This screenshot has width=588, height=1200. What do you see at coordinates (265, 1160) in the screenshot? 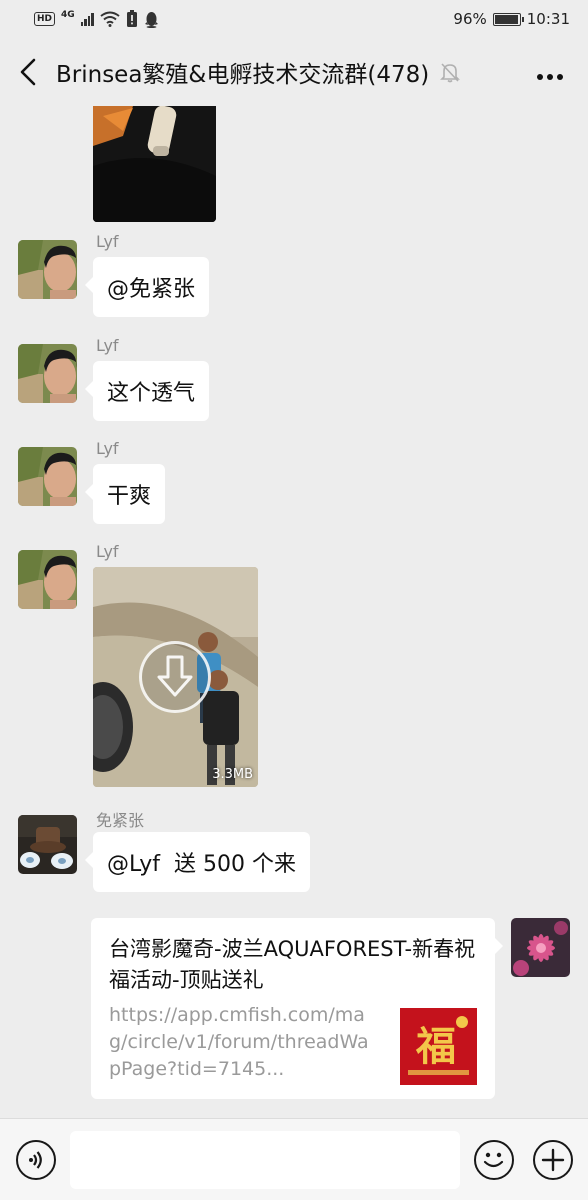
I see `message-input` at bounding box center [265, 1160].